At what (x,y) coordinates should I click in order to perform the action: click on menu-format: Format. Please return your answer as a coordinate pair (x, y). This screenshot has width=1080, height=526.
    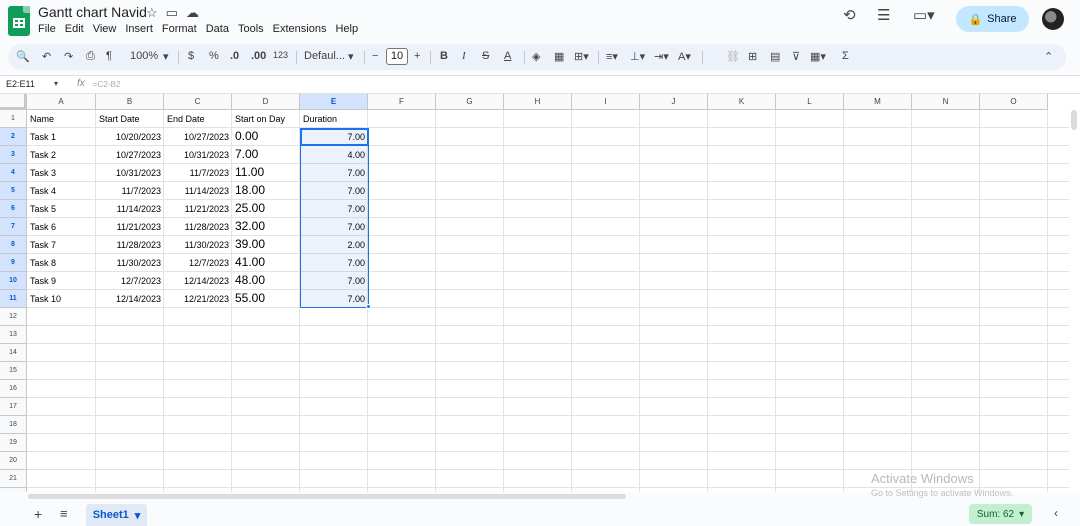
    Looking at the image, I should click on (179, 29).